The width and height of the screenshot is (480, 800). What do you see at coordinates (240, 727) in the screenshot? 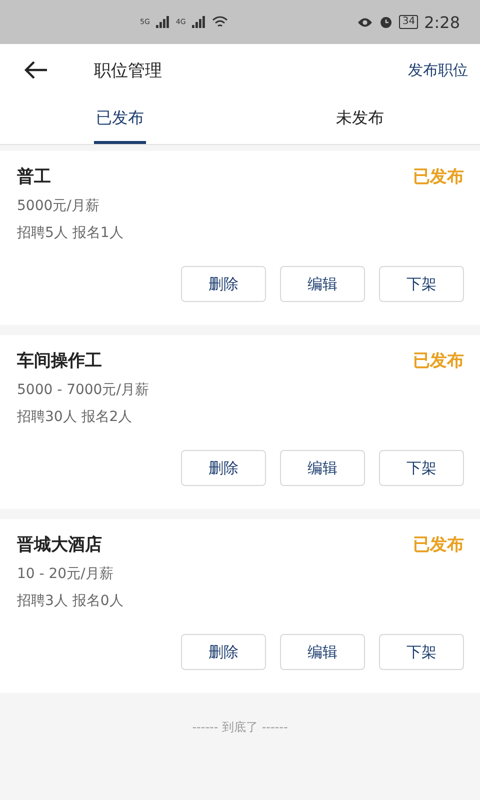
I see `end-of-list-text: ------ 到底了 ------` at bounding box center [240, 727].